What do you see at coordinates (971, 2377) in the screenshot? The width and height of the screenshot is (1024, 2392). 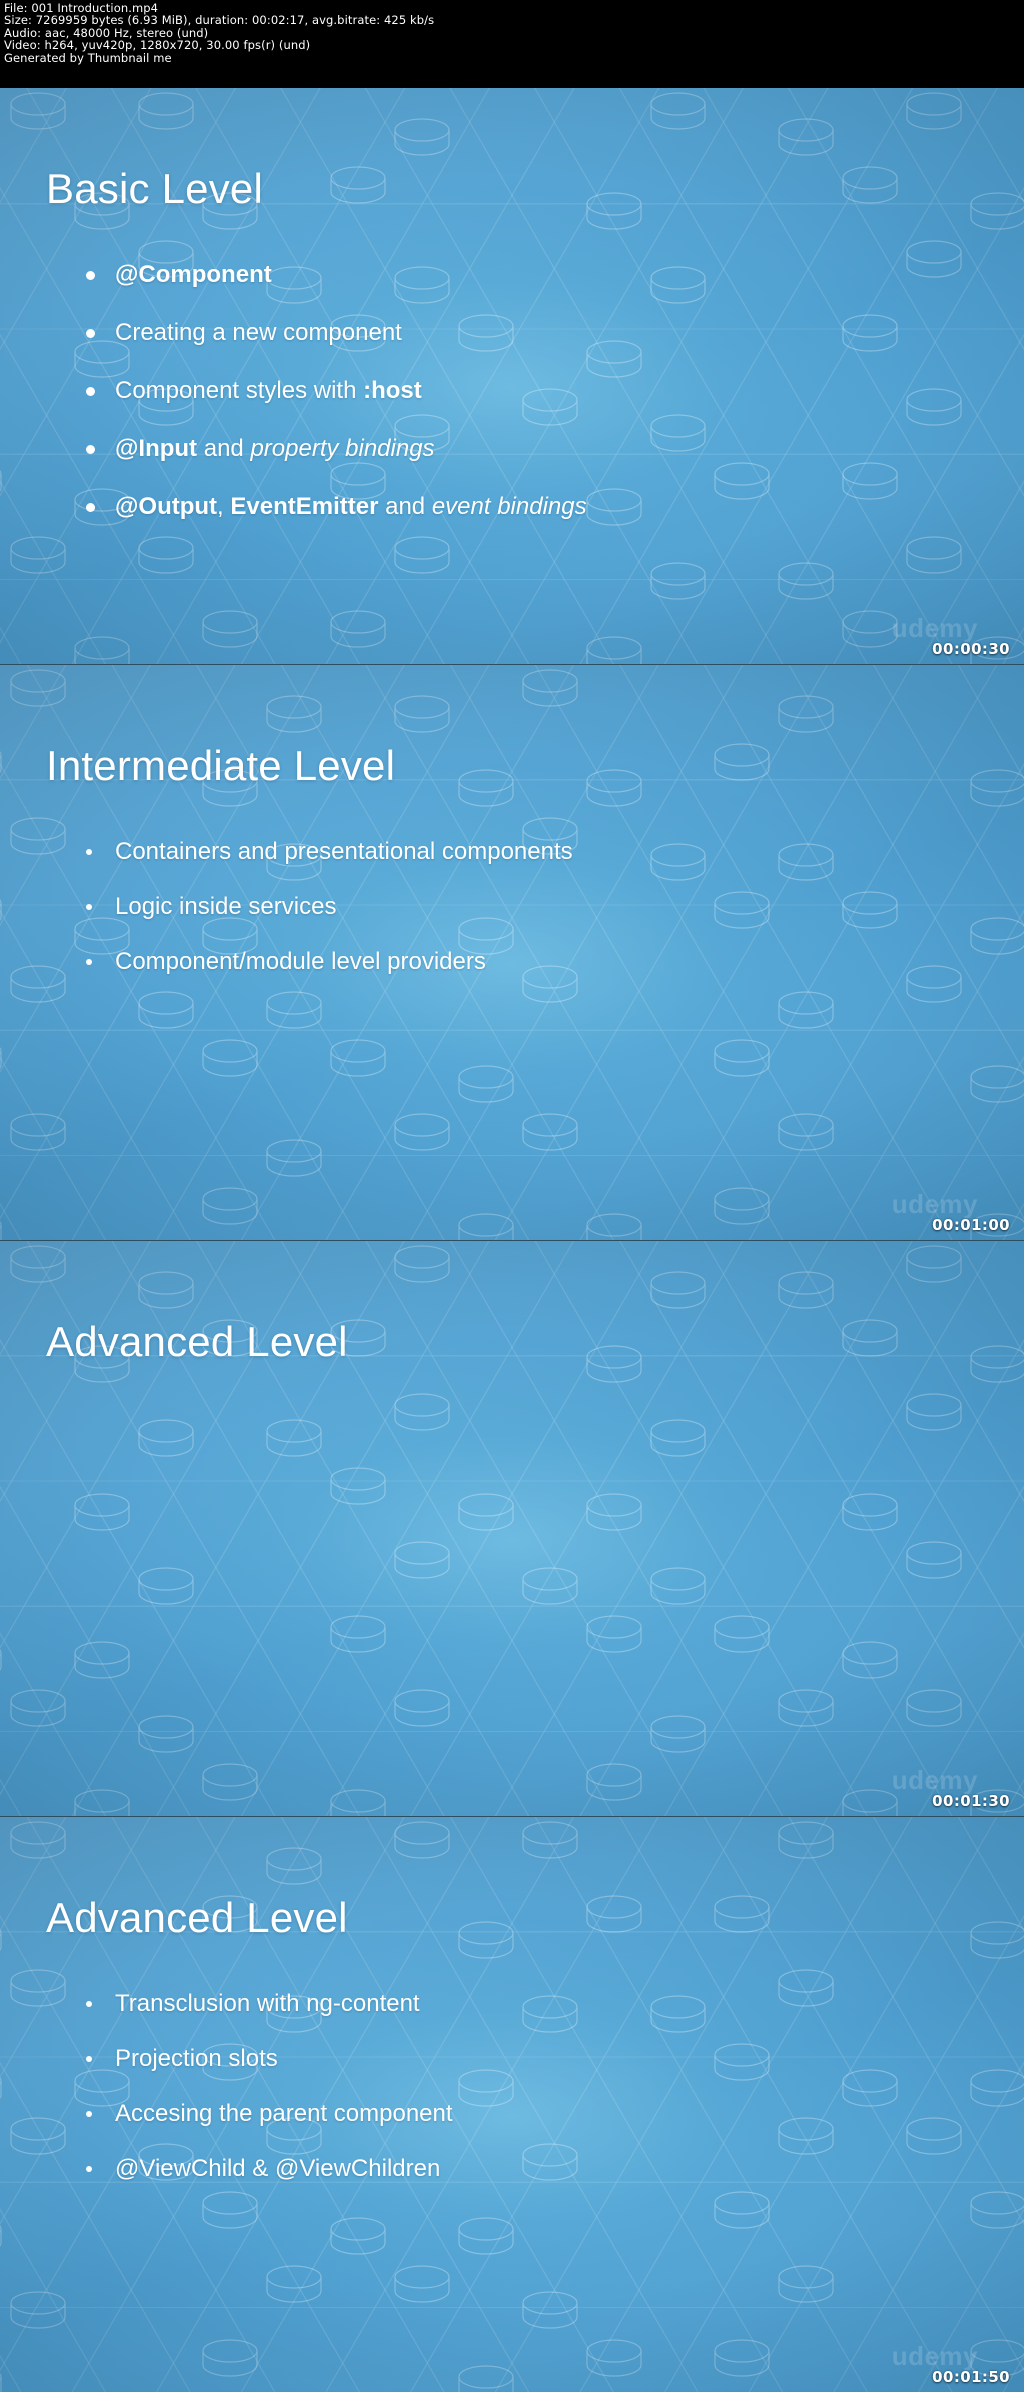 I see `timestamp-label: 00:01:50` at bounding box center [971, 2377].